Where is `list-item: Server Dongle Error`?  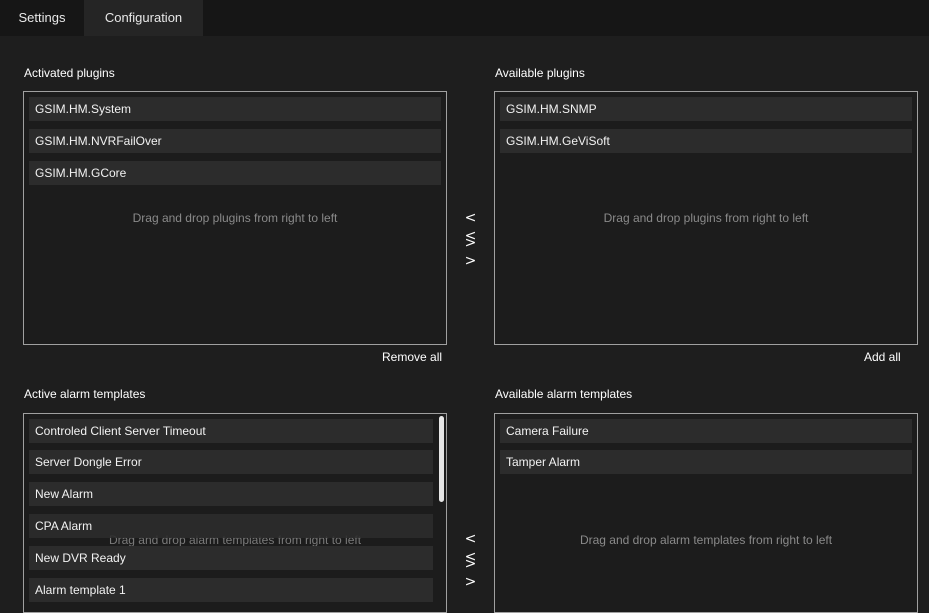 list-item: Server Dongle Error is located at coordinates (231, 462).